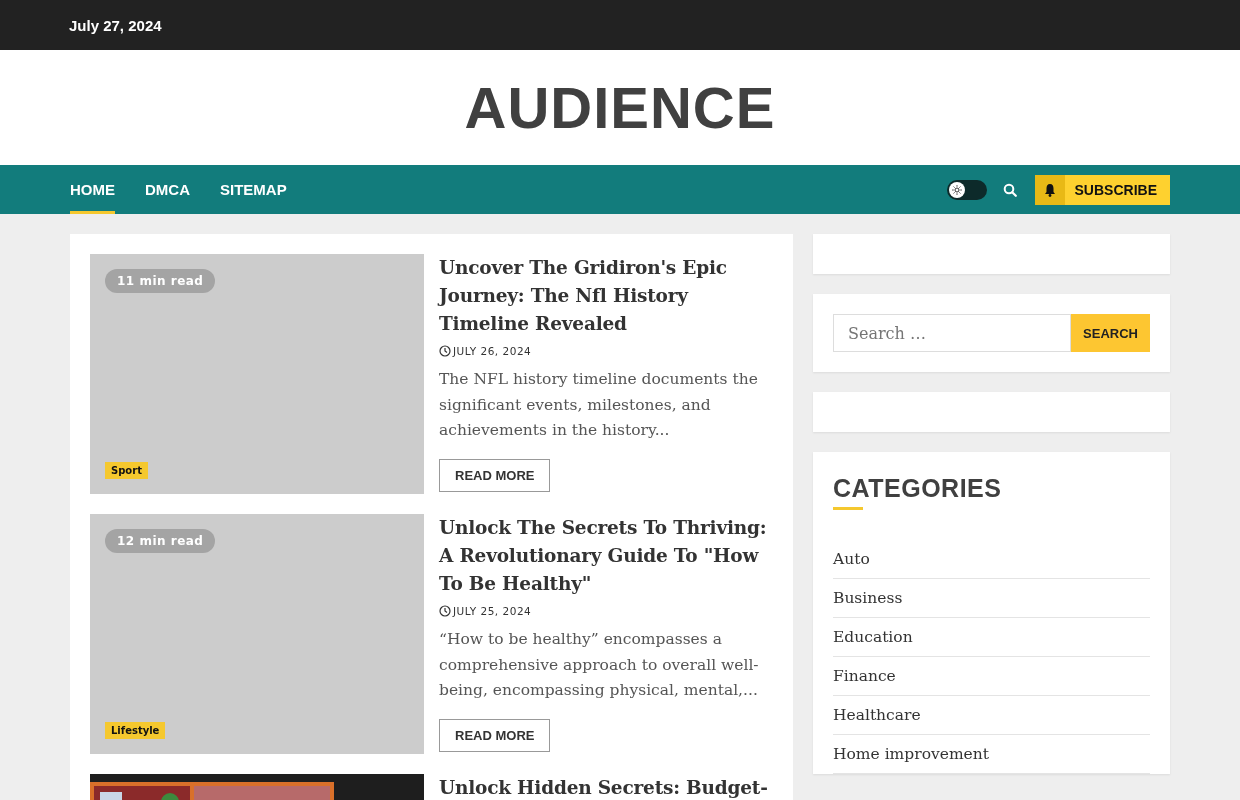 The width and height of the screenshot is (1240, 800). I want to click on search-button: SEARCH, so click(1110, 333).